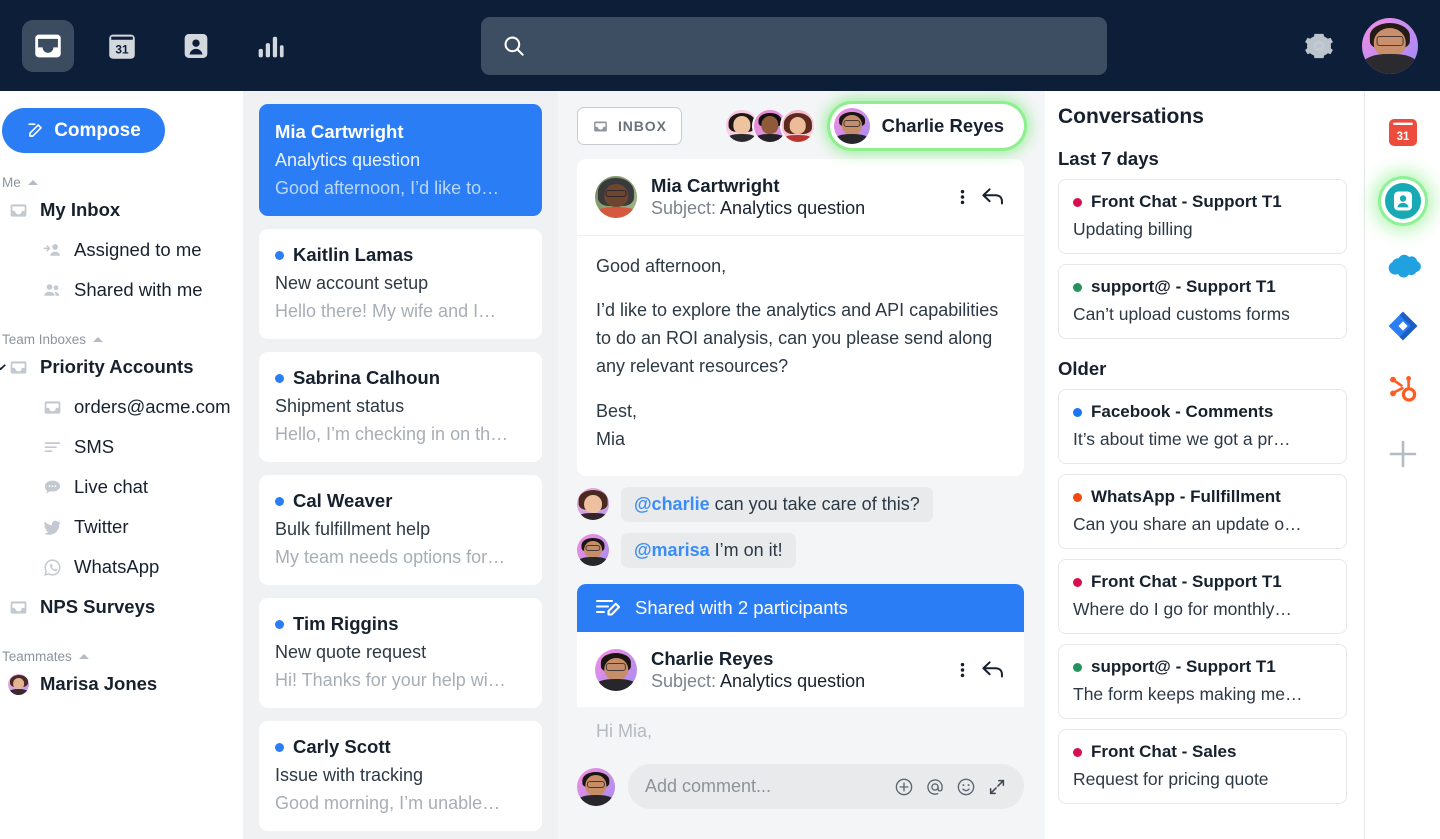  What do you see at coordinates (814, 503) in the screenshot?
I see `comment-text: can you take care of this?` at bounding box center [814, 503].